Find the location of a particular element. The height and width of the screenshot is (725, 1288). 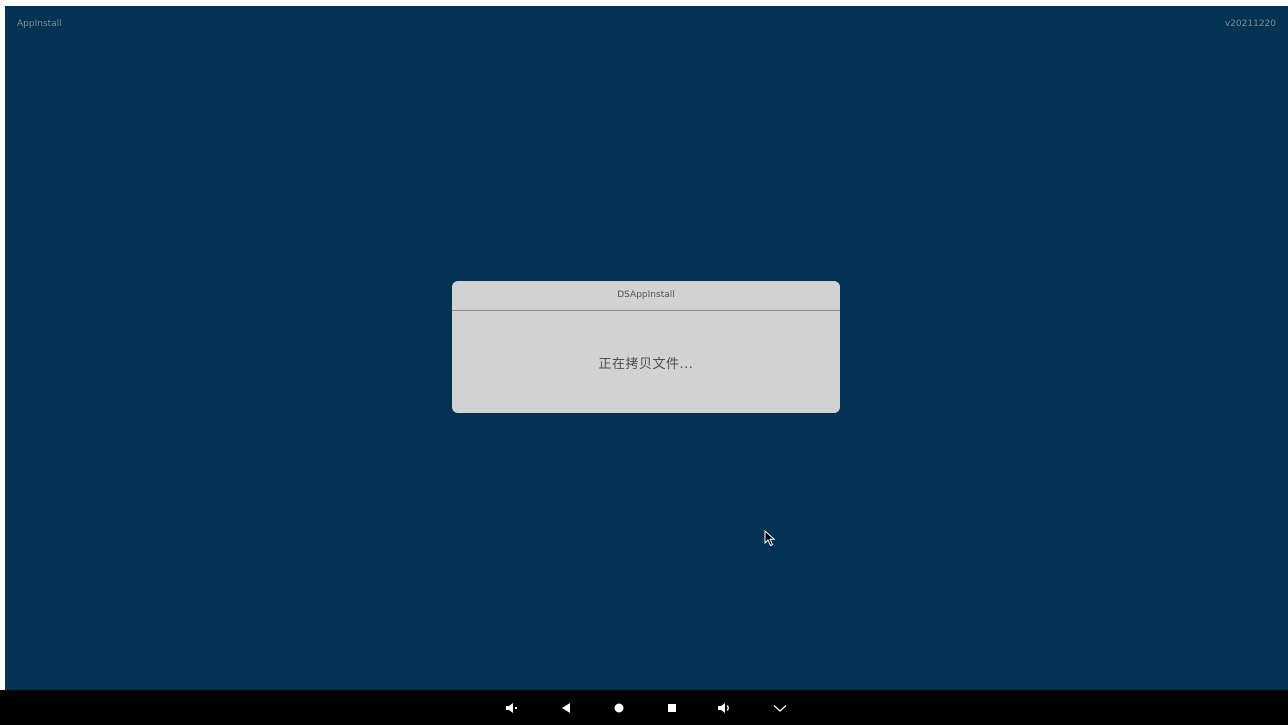

volume-down-icon is located at coordinates (511, 707).